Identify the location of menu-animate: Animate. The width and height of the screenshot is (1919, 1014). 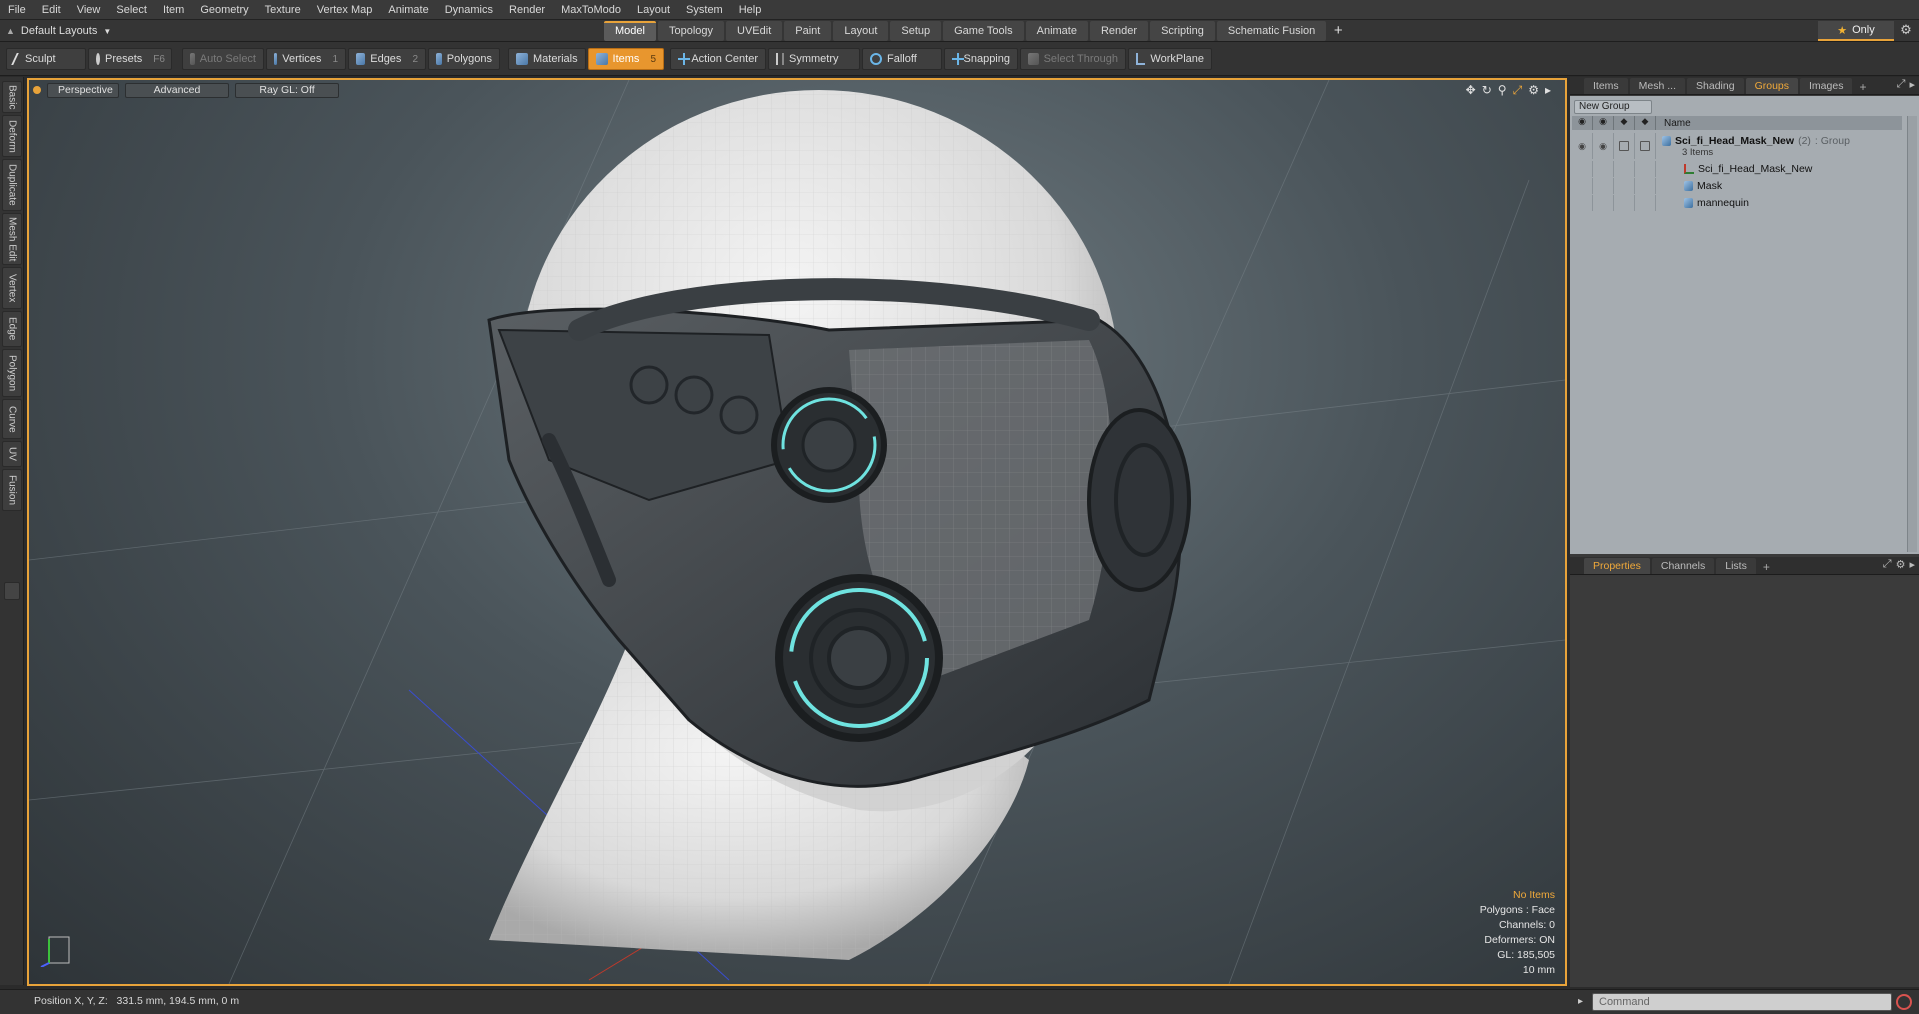
(408, 10).